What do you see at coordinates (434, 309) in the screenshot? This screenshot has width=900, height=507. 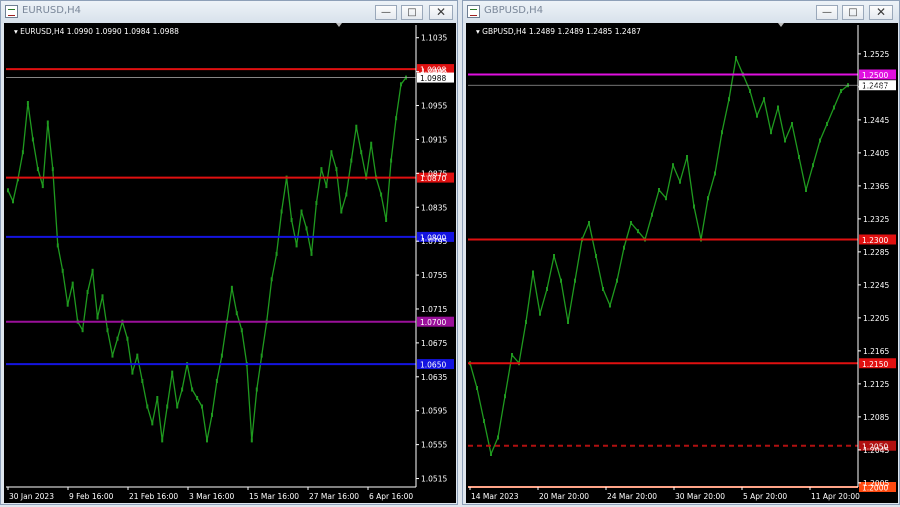 I see `y-tick-label: 1.0715` at bounding box center [434, 309].